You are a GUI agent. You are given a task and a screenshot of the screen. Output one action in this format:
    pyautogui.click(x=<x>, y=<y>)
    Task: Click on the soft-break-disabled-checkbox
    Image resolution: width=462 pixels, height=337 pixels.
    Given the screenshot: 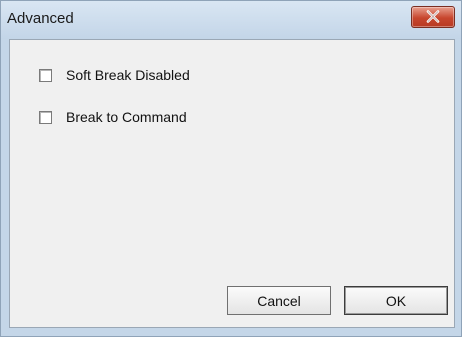 What is the action you would take?
    pyautogui.click(x=45, y=75)
    